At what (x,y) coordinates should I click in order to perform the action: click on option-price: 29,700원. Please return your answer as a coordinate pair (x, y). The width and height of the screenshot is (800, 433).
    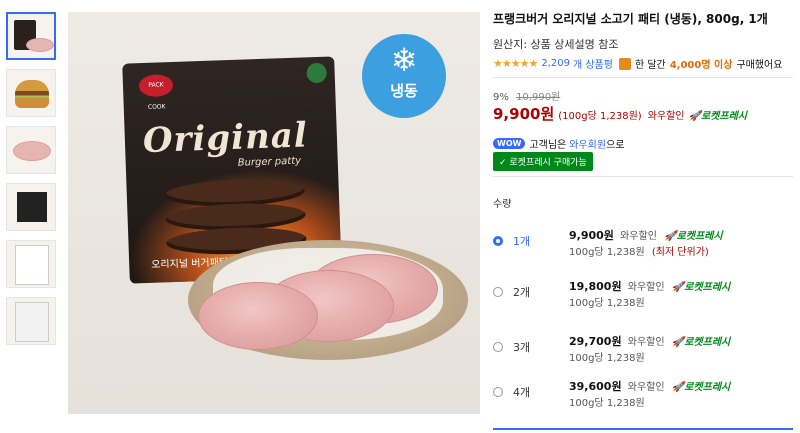
    Looking at the image, I should click on (595, 341).